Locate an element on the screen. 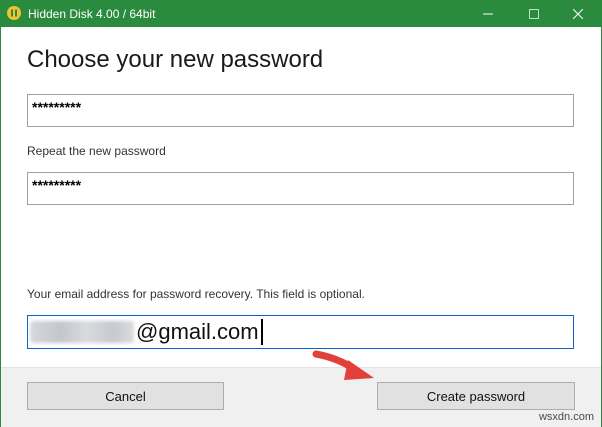 This screenshot has height=427, width=602. email-username-blurred is located at coordinates (82, 332).